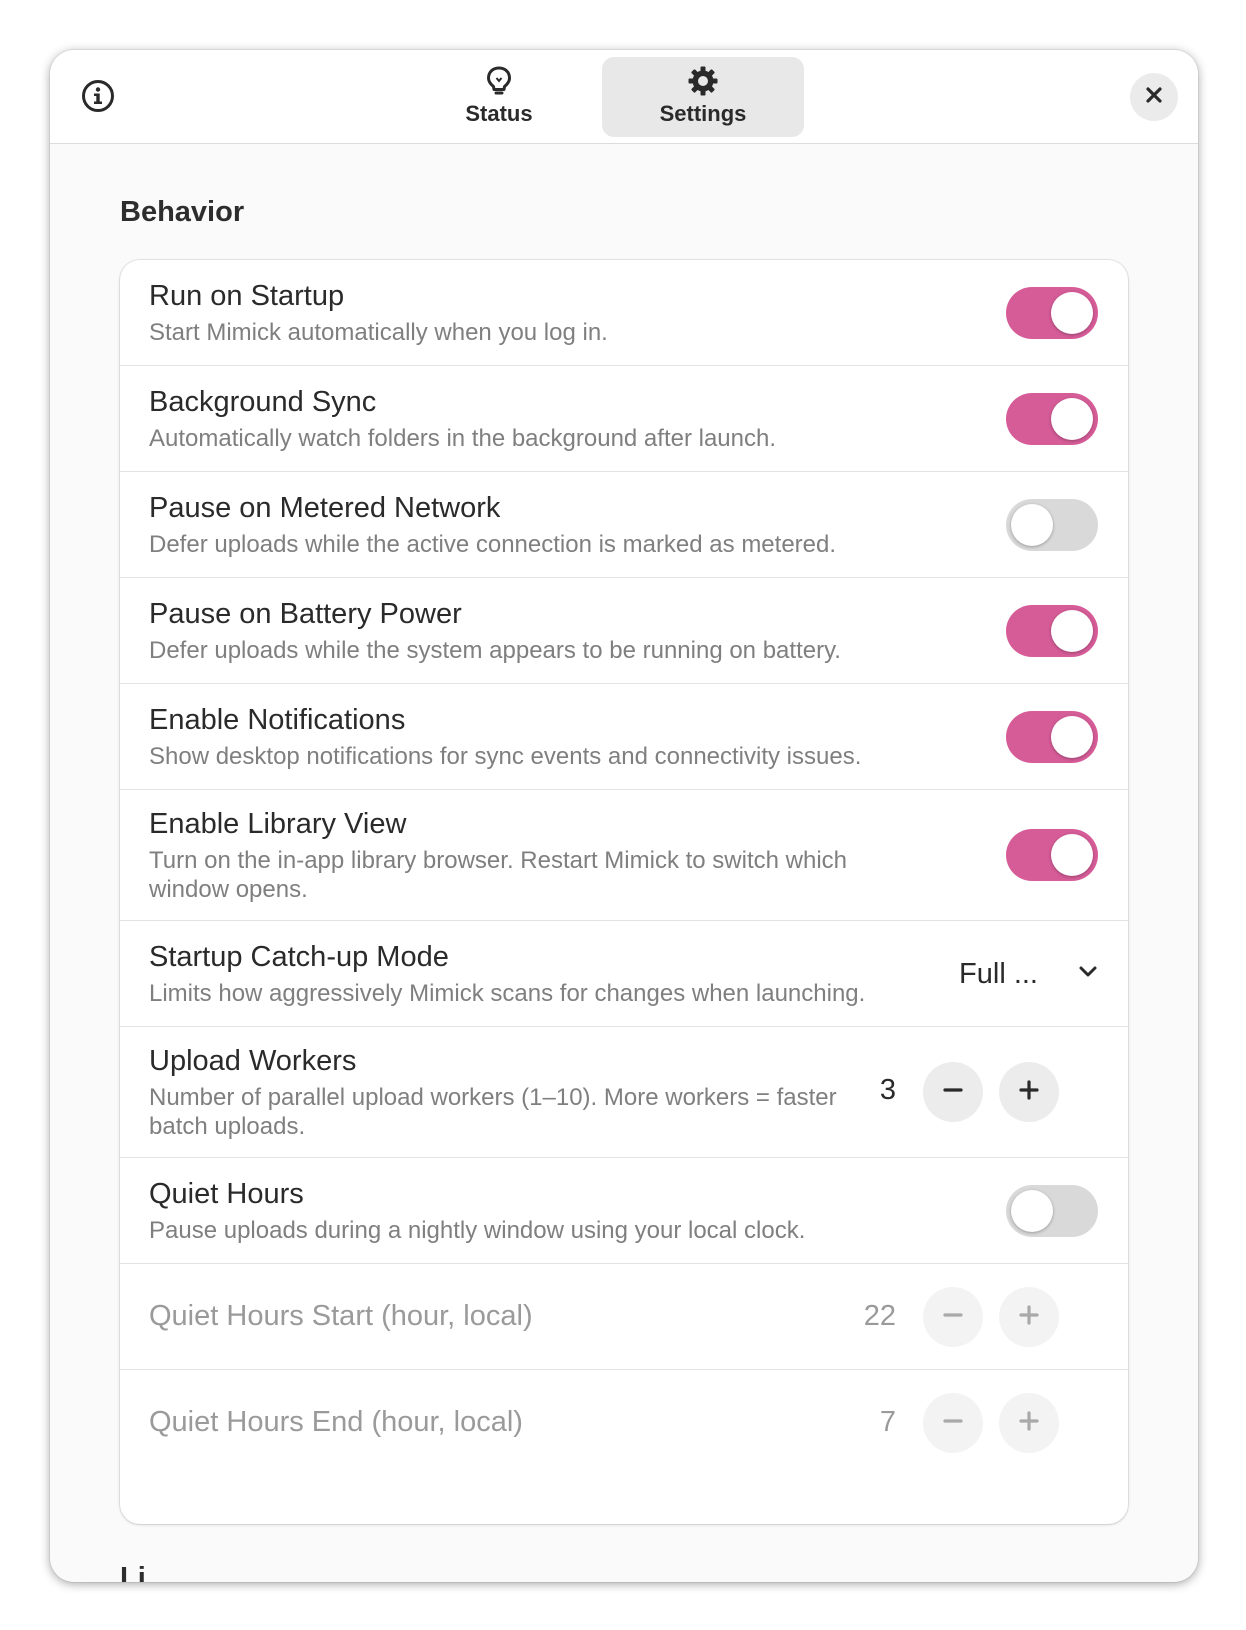 The width and height of the screenshot is (1246, 1630). I want to click on row-title: Enable Notifications, so click(277, 720).